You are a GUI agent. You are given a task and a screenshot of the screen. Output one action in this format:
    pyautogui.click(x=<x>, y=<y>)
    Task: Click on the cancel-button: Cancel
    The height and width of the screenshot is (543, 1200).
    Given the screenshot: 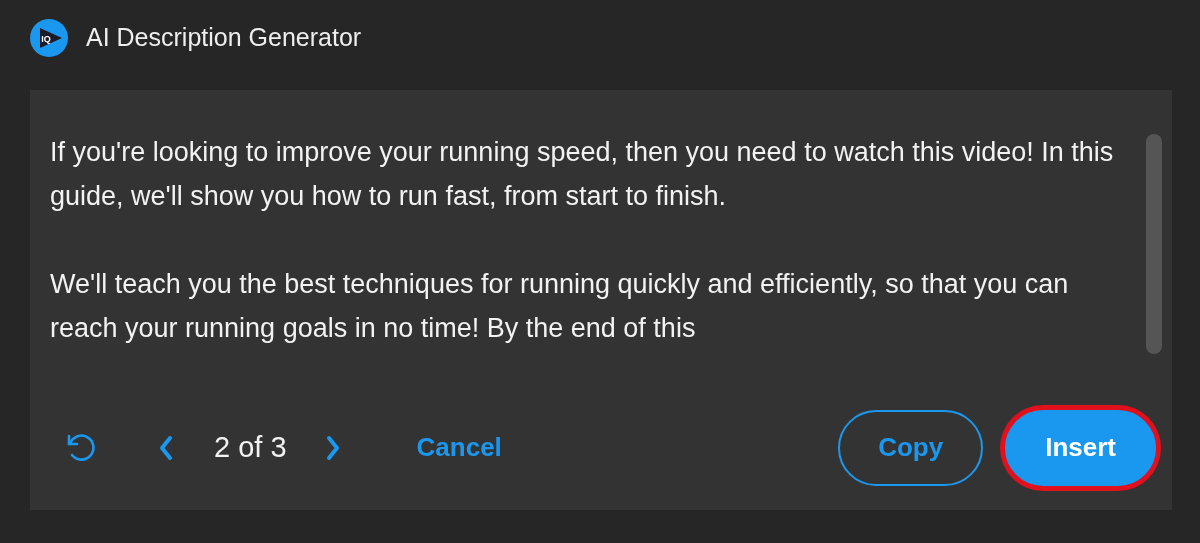 What is the action you would take?
    pyautogui.click(x=459, y=447)
    